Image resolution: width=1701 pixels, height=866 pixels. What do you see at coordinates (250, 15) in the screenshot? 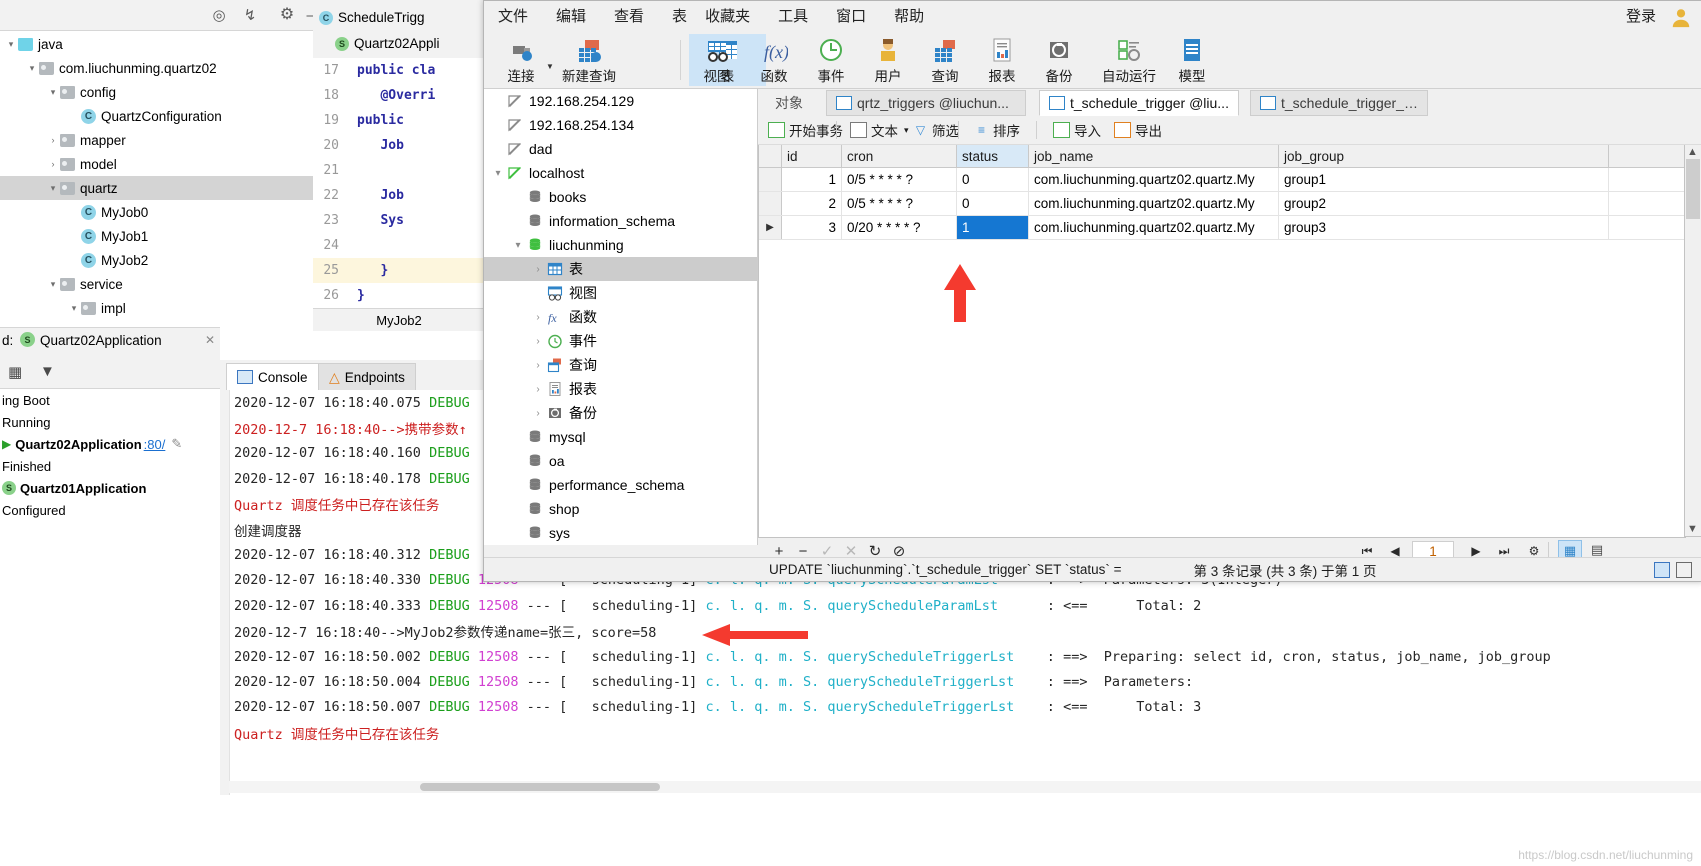
I see `collapse-all-icon: ↯` at bounding box center [250, 15].